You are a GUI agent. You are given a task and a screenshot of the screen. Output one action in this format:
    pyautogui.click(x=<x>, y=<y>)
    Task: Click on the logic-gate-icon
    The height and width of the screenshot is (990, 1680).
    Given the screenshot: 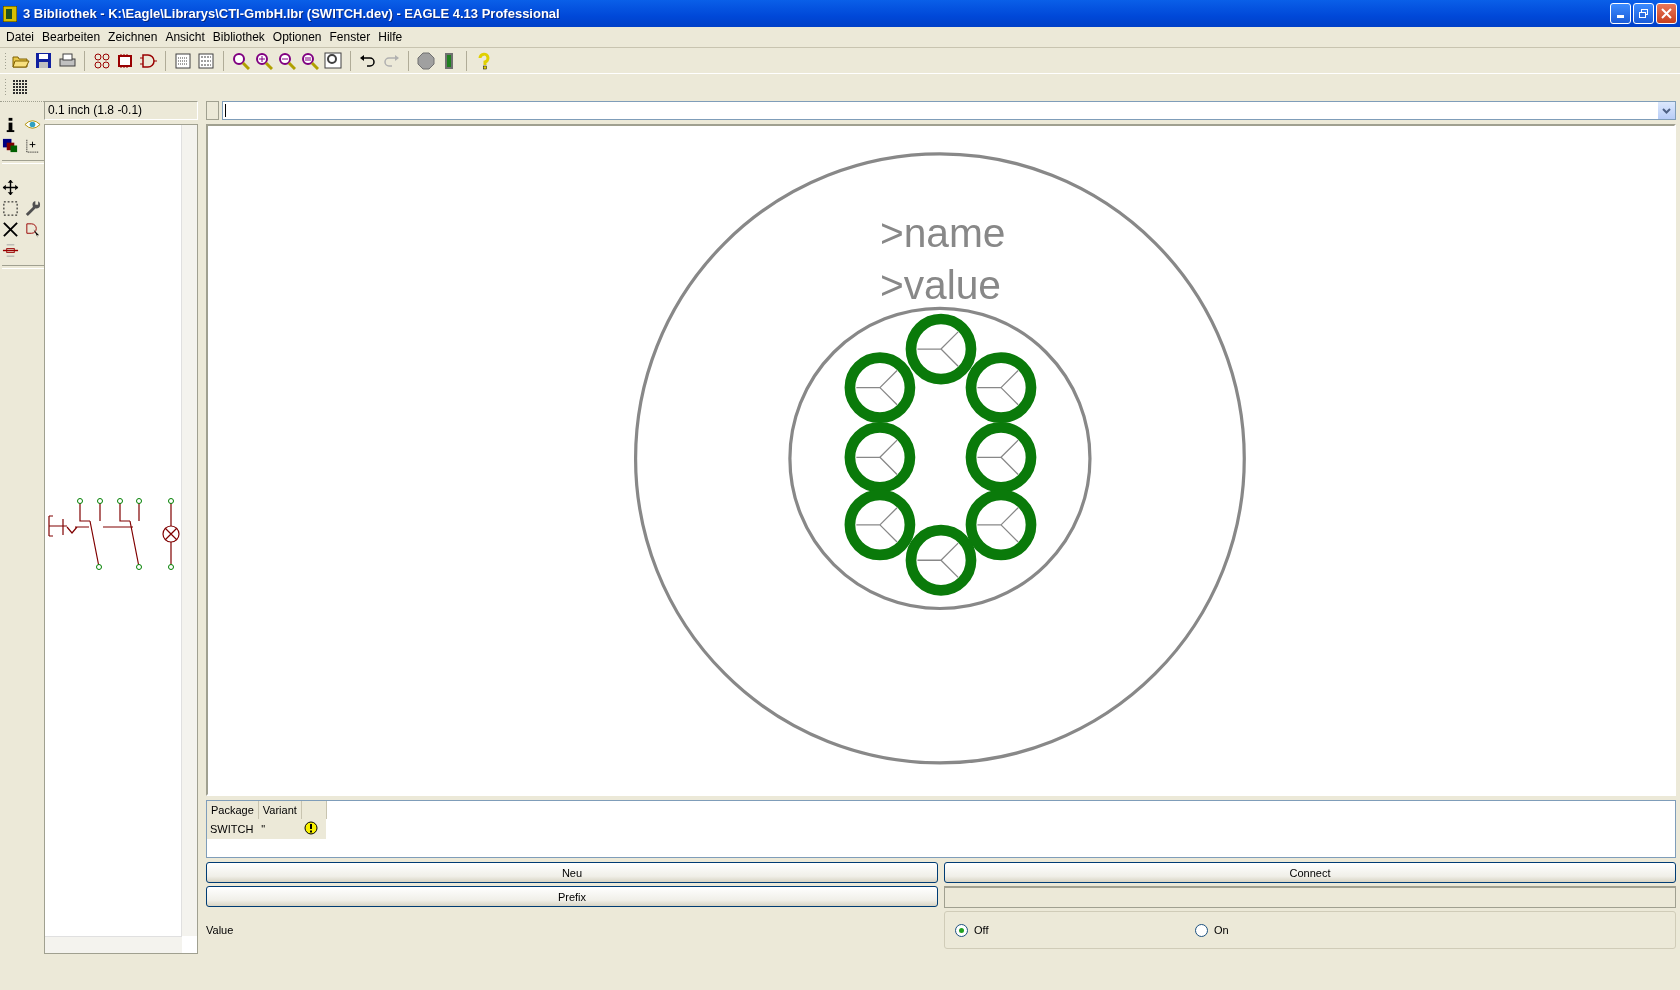 What is the action you would take?
    pyautogui.click(x=148, y=60)
    